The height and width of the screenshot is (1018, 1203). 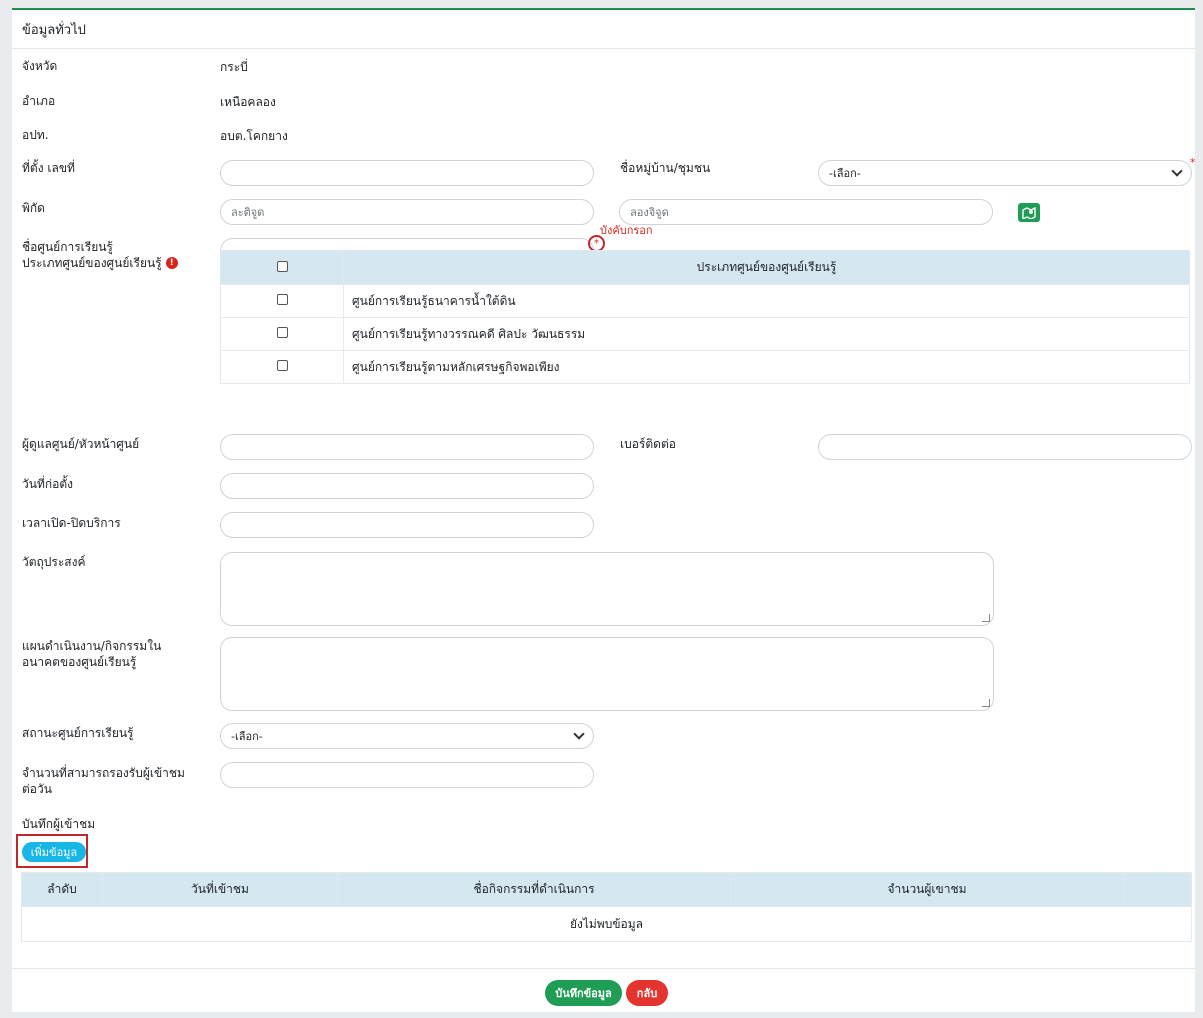 What do you see at coordinates (234, 67) in the screenshot?
I see `province-value: กระบี่` at bounding box center [234, 67].